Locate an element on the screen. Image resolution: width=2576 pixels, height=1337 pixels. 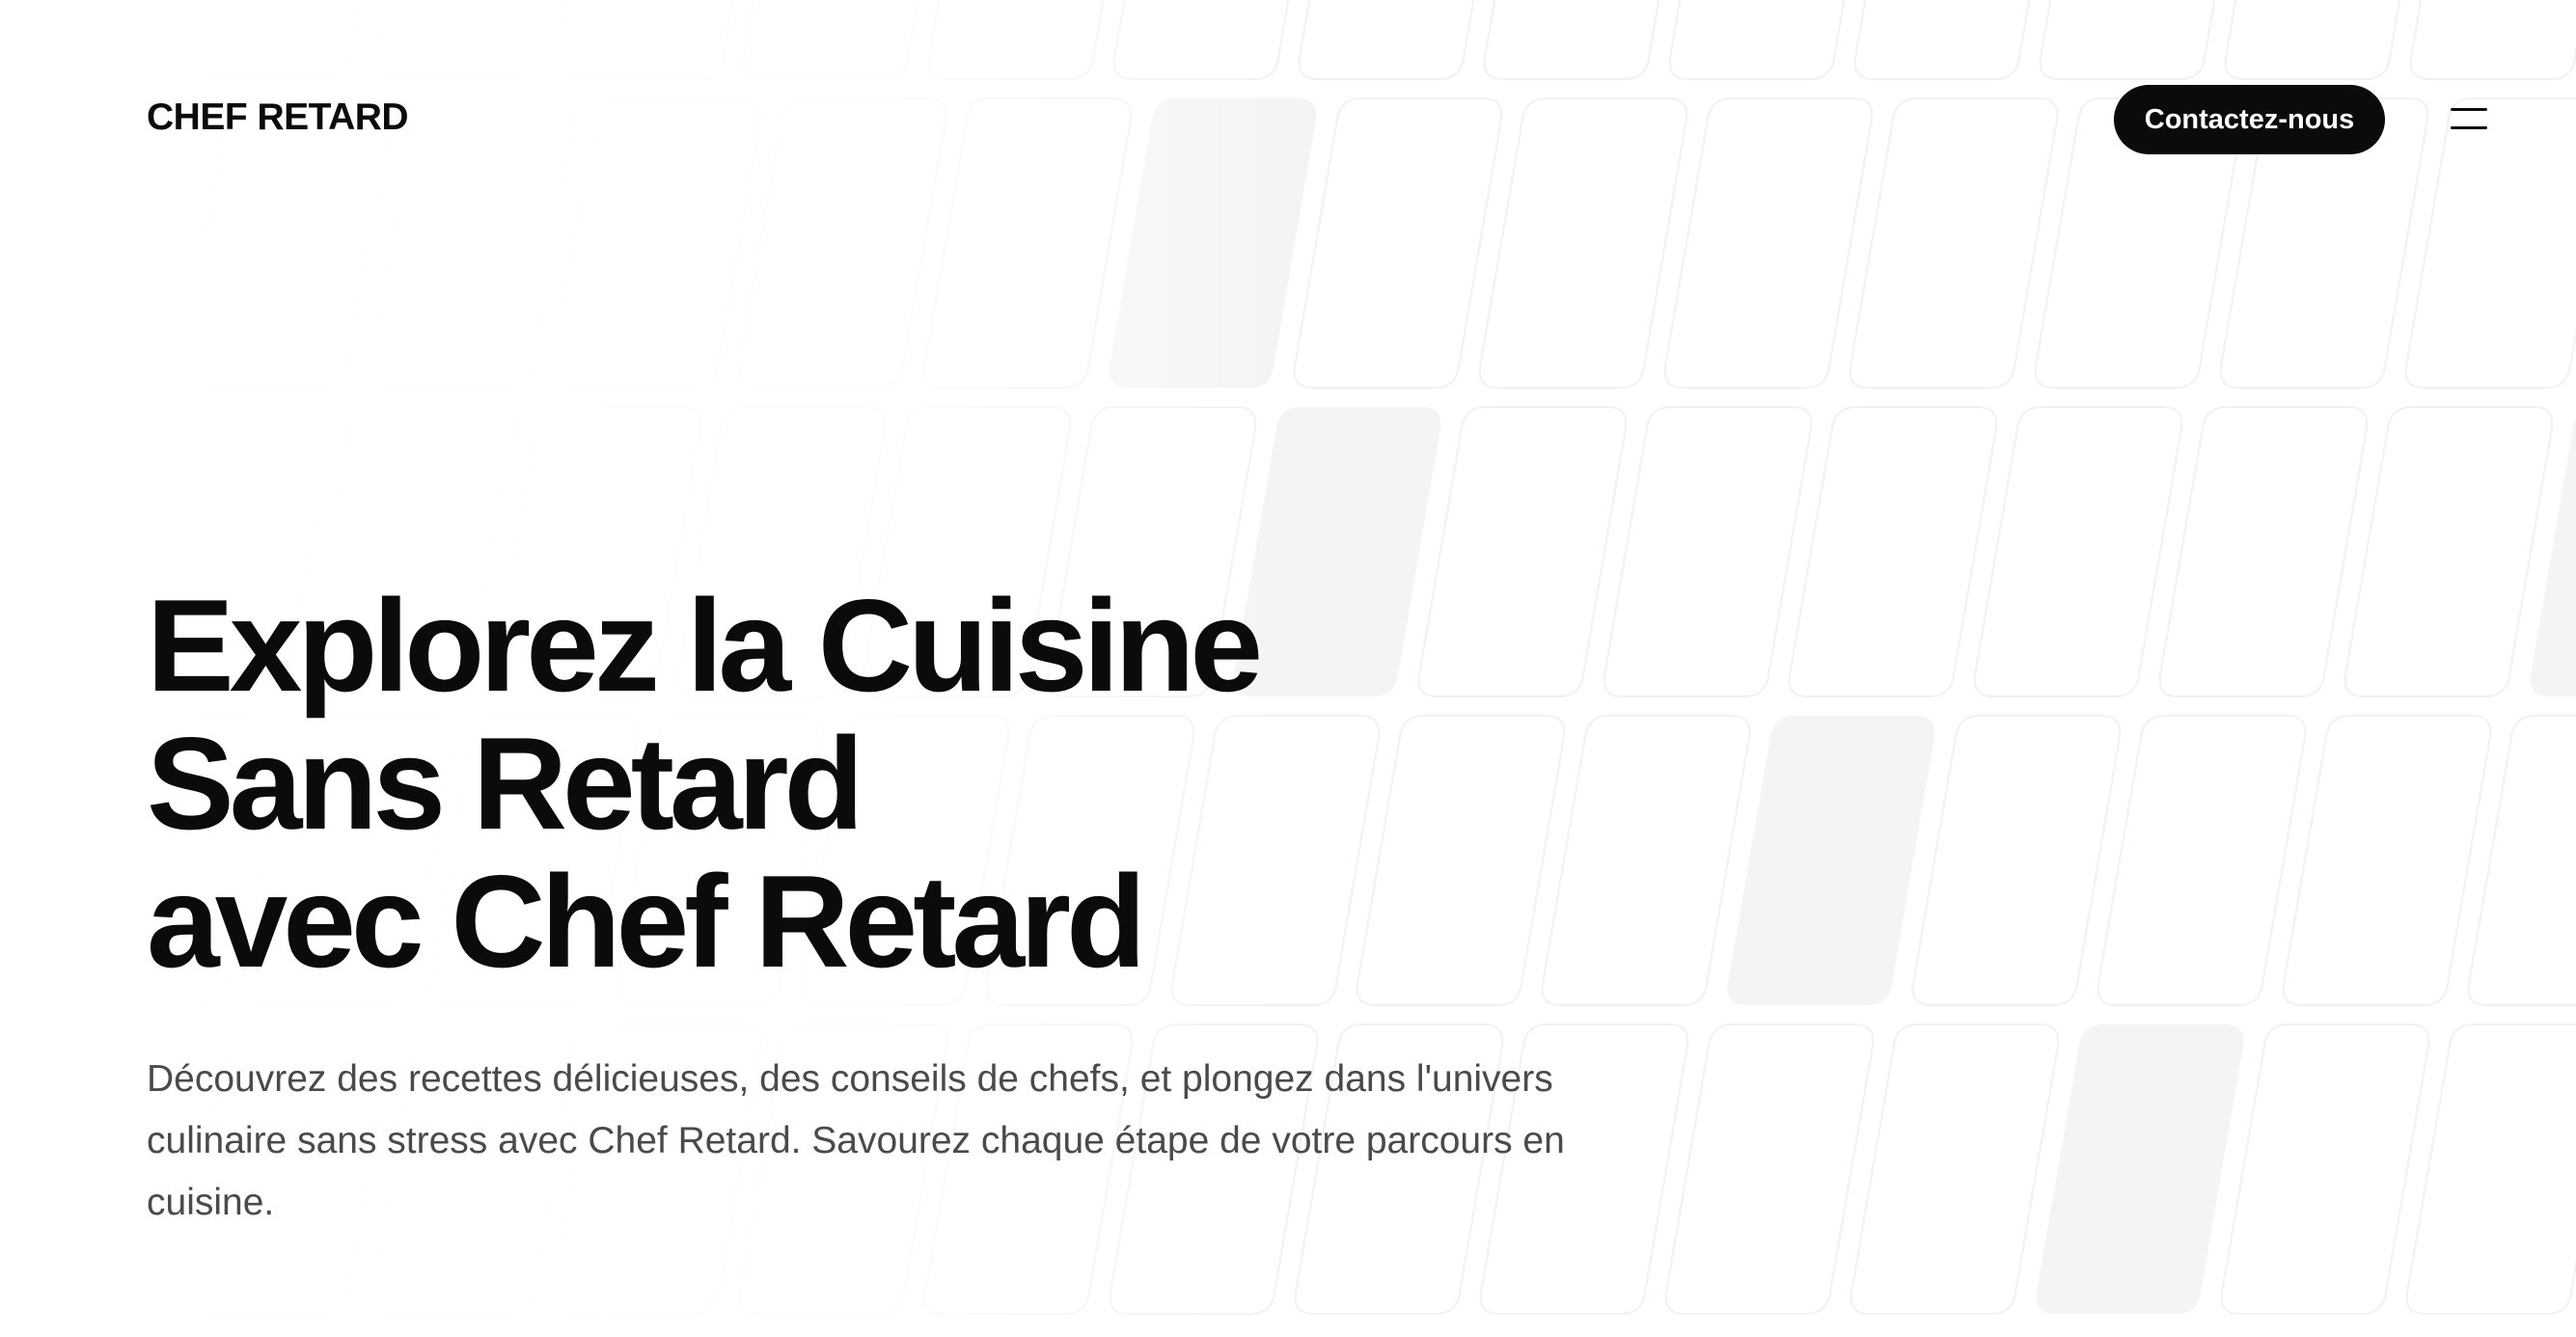
logo: CHEF RETARD is located at coordinates (278, 118).